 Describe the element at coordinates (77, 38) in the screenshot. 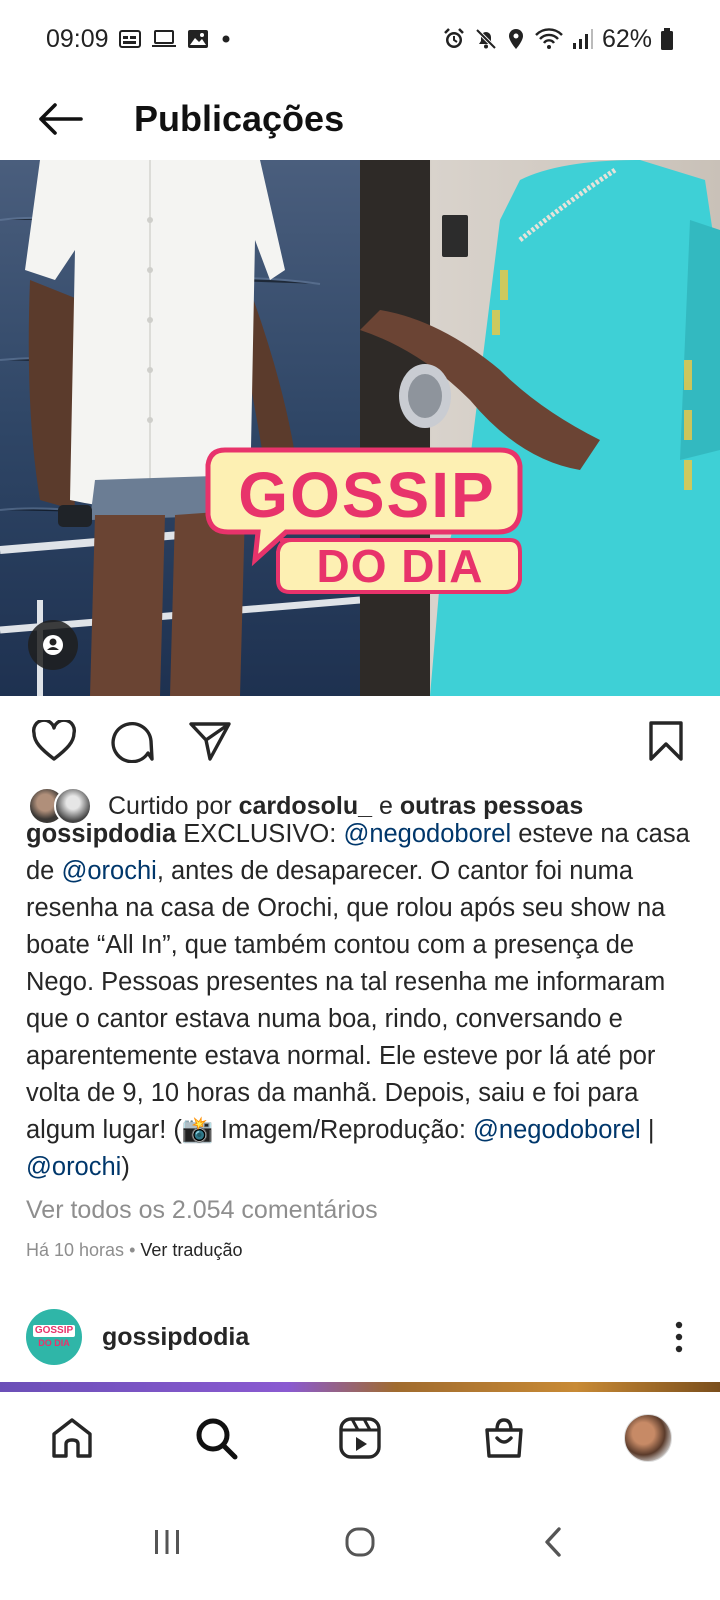

I see `status-time: 09:09` at that location.